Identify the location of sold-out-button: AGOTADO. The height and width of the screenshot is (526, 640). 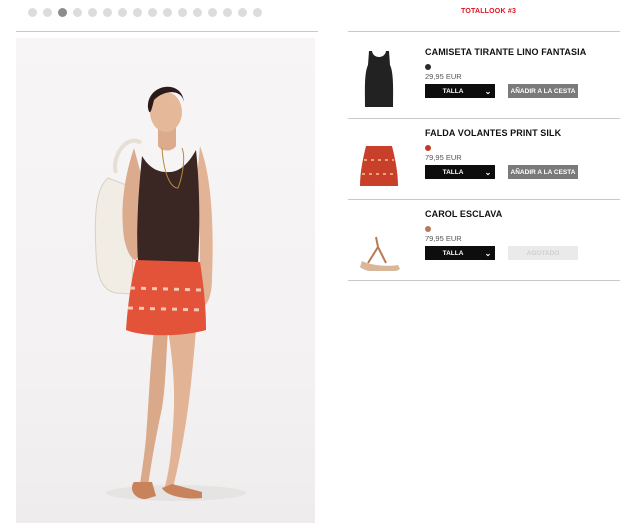
(543, 253).